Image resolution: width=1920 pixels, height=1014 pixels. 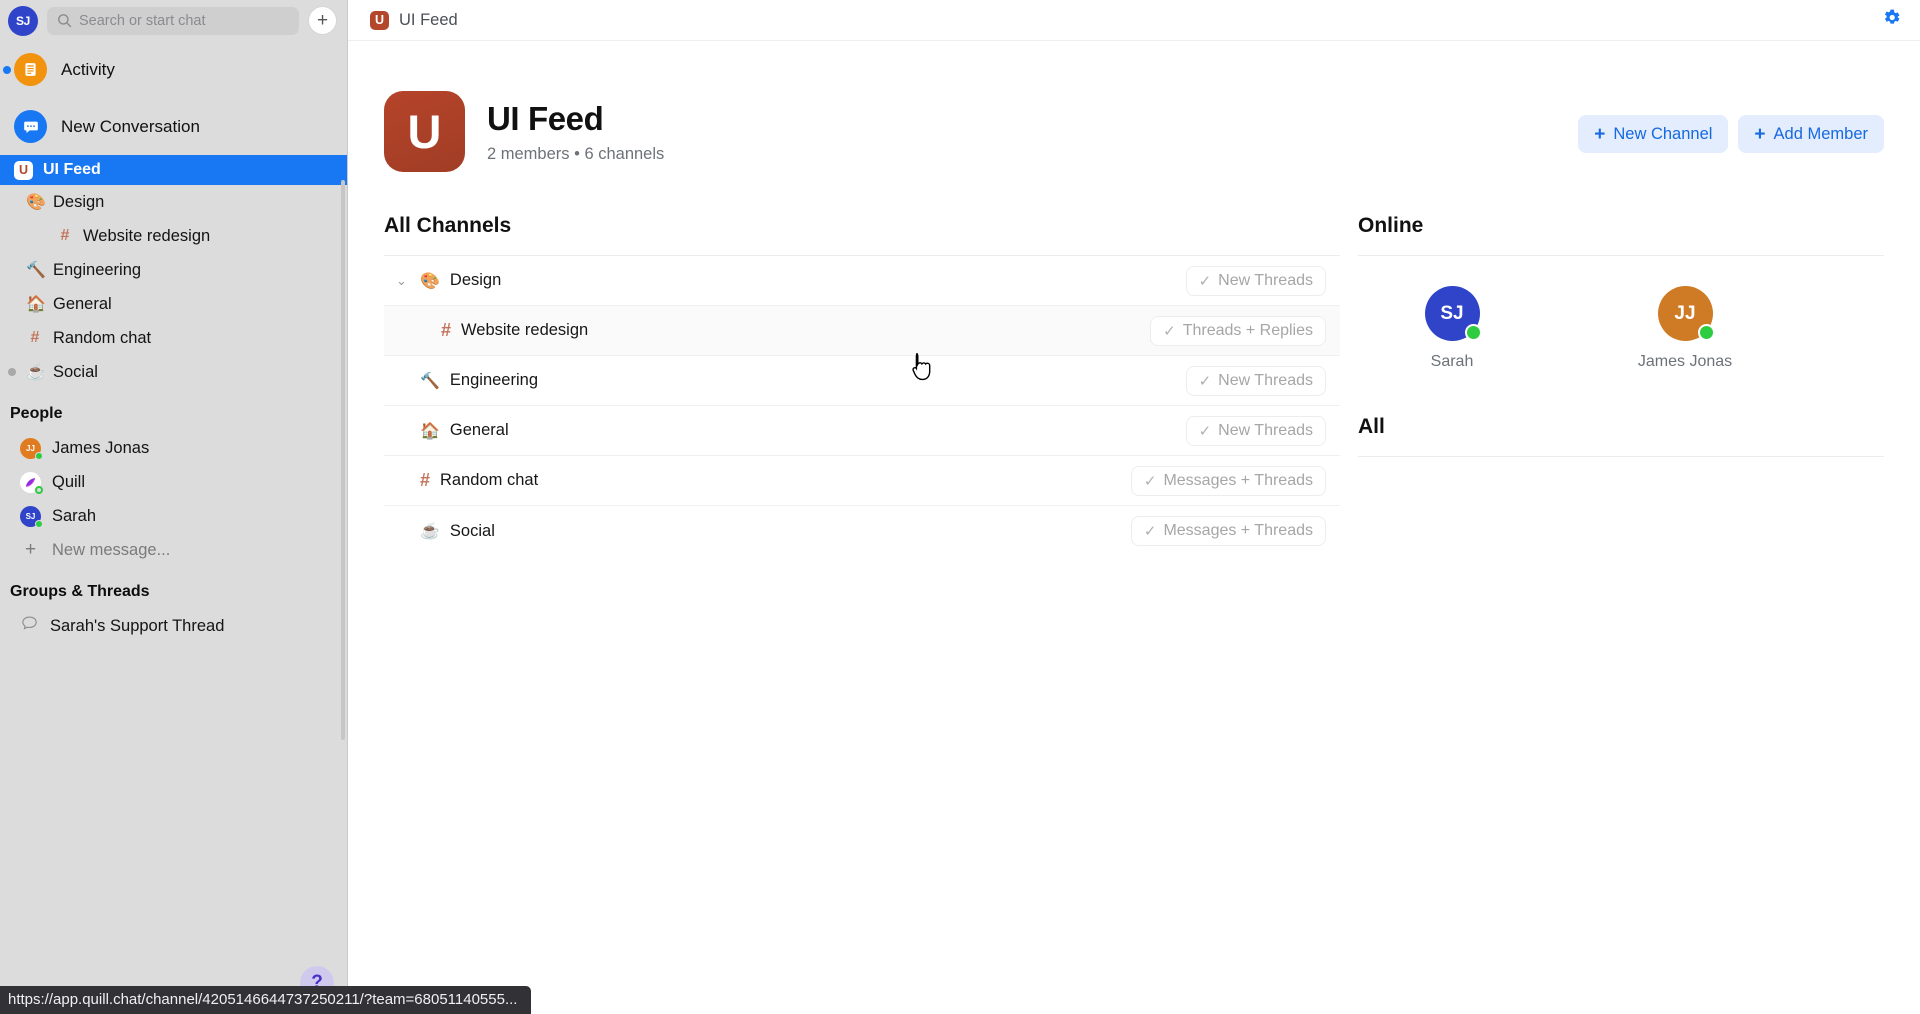 I want to click on channel-name: General, so click(x=479, y=430).